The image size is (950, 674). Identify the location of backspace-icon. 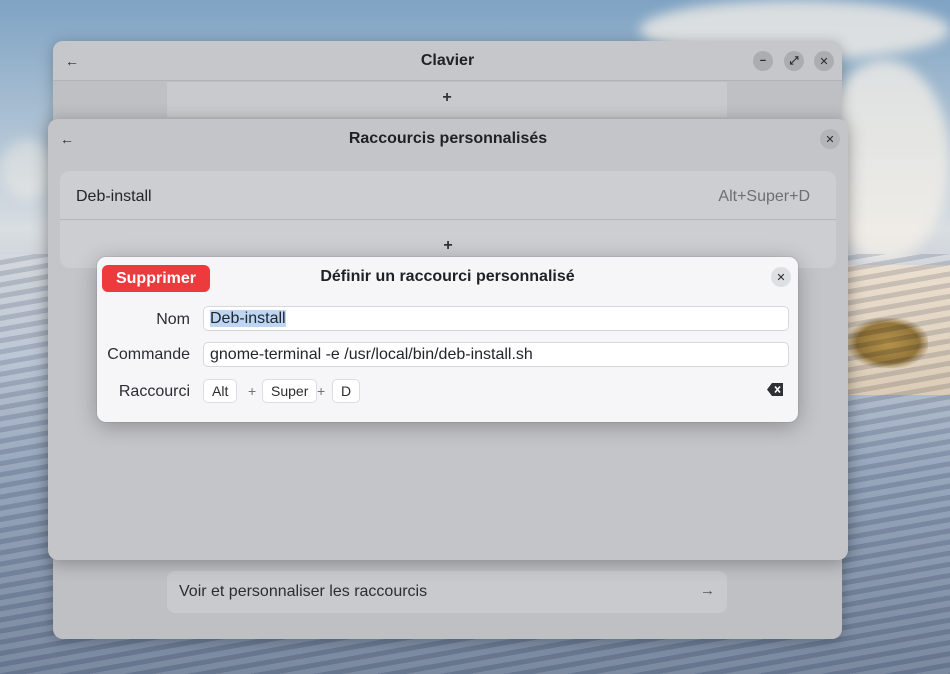
(775, 389).